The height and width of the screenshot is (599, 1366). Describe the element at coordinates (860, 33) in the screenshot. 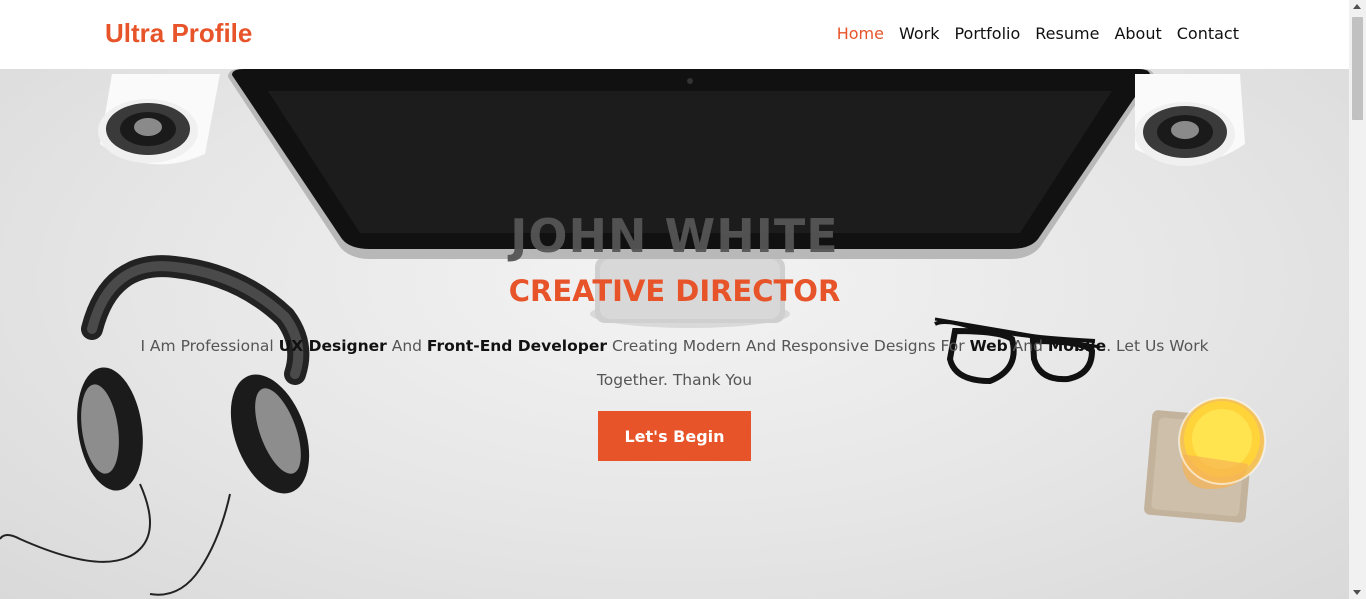

I see `nav-home: Home` at that location.